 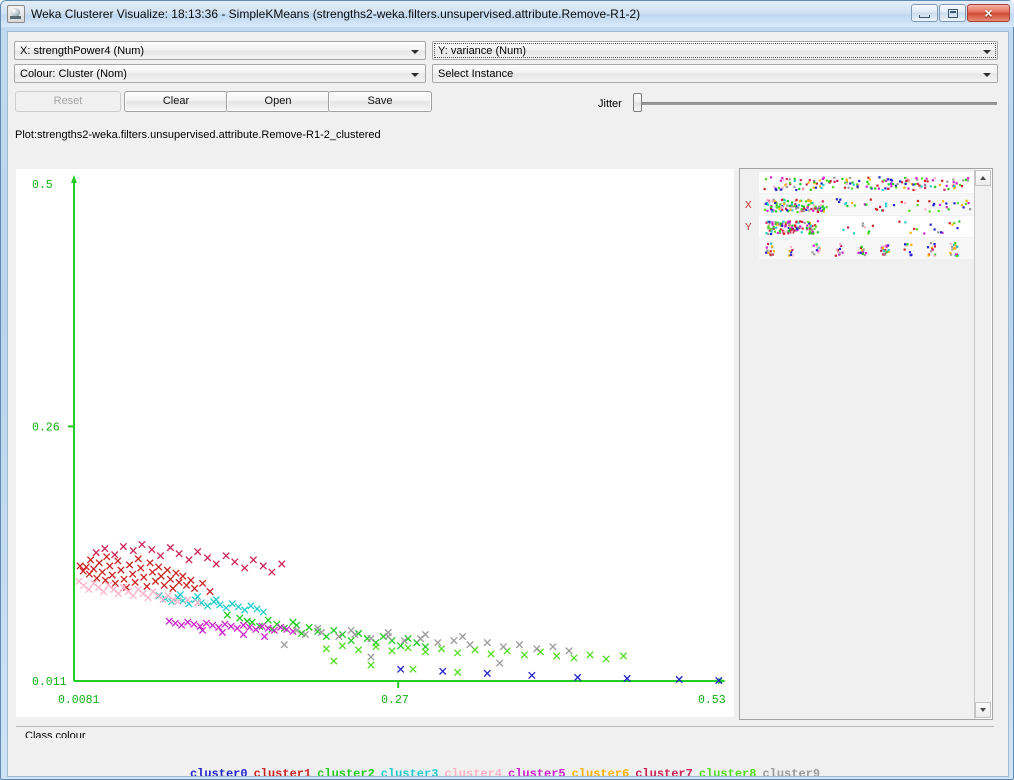 I want to click on open-button: Open, so click(x=278, y=101).